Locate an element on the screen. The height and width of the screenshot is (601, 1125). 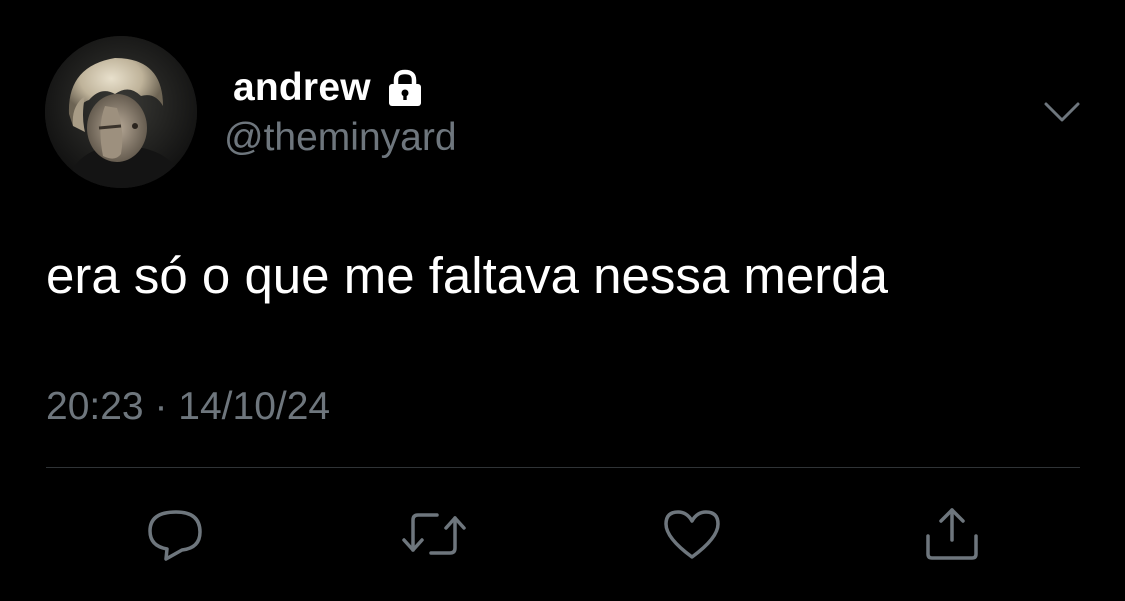
reply-icon is located at coordinates (176, 534).